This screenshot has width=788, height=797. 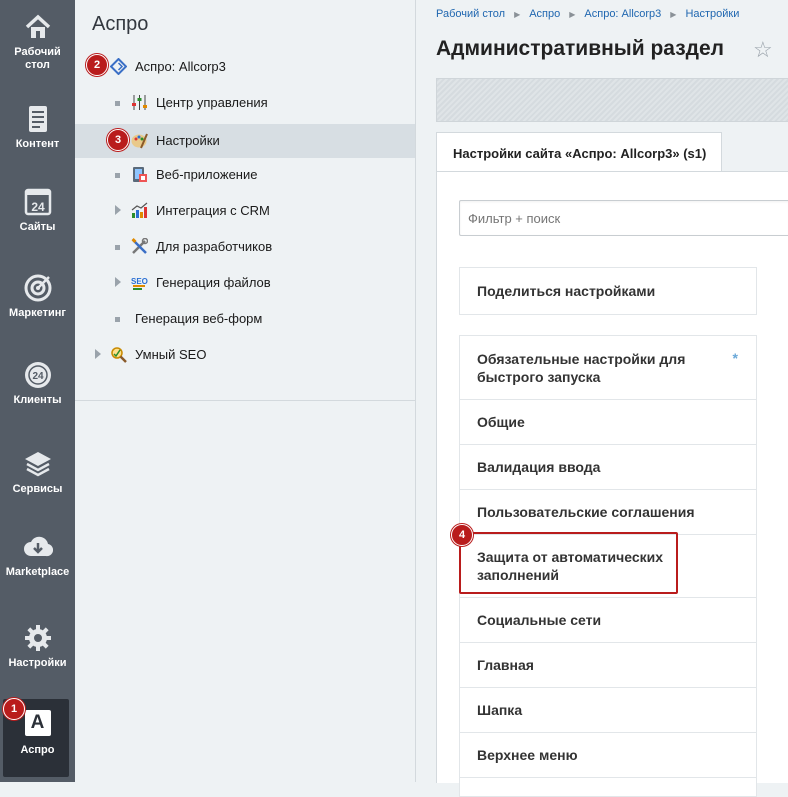 What do you see at coordinates (245, 400) in the screenshot?
I see `panel-divider` at bounding box center [245, 400].